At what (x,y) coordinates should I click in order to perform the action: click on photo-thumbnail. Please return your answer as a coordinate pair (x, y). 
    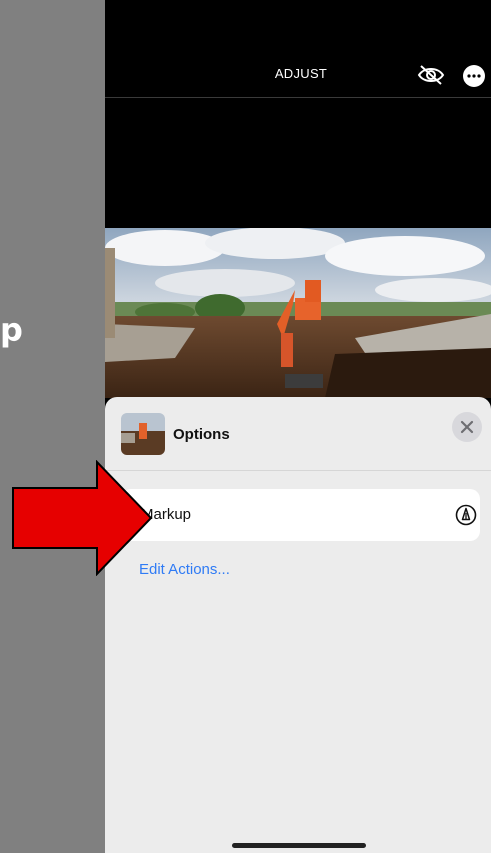
    Looking at the image, I should click on (143, 434).